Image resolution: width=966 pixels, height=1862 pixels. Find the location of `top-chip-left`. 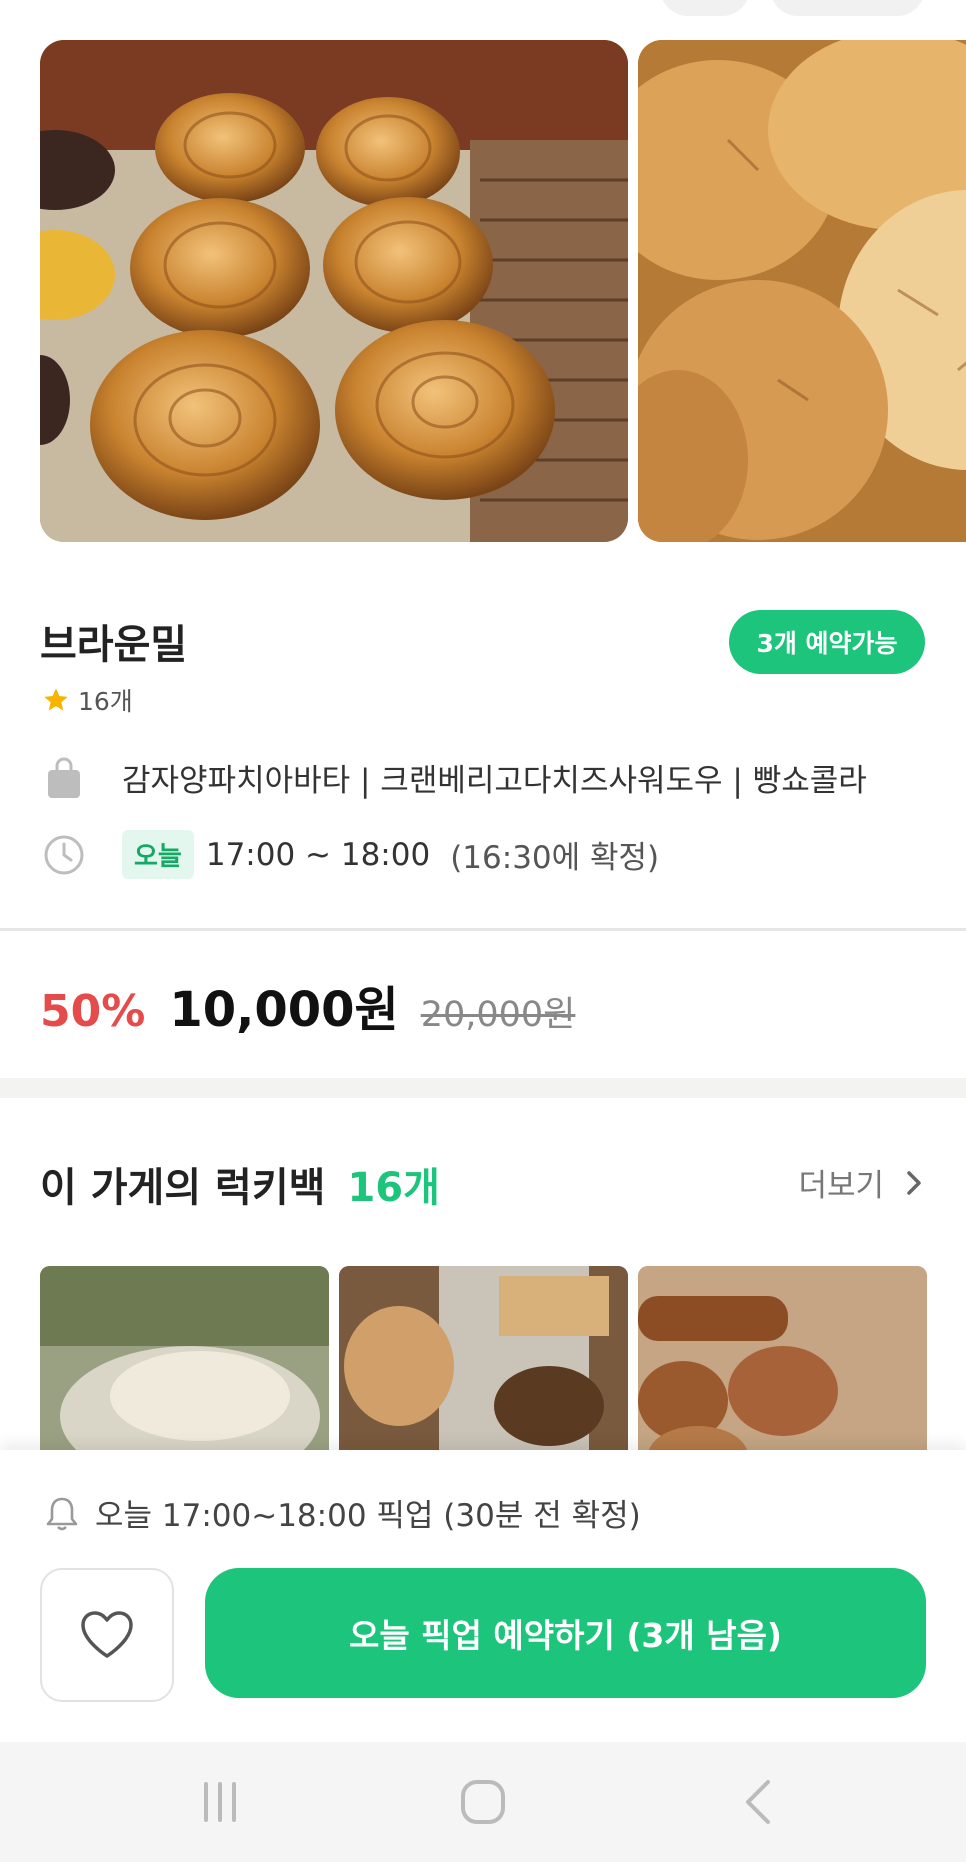

top-chip-left is located at coordinates (705, 8).